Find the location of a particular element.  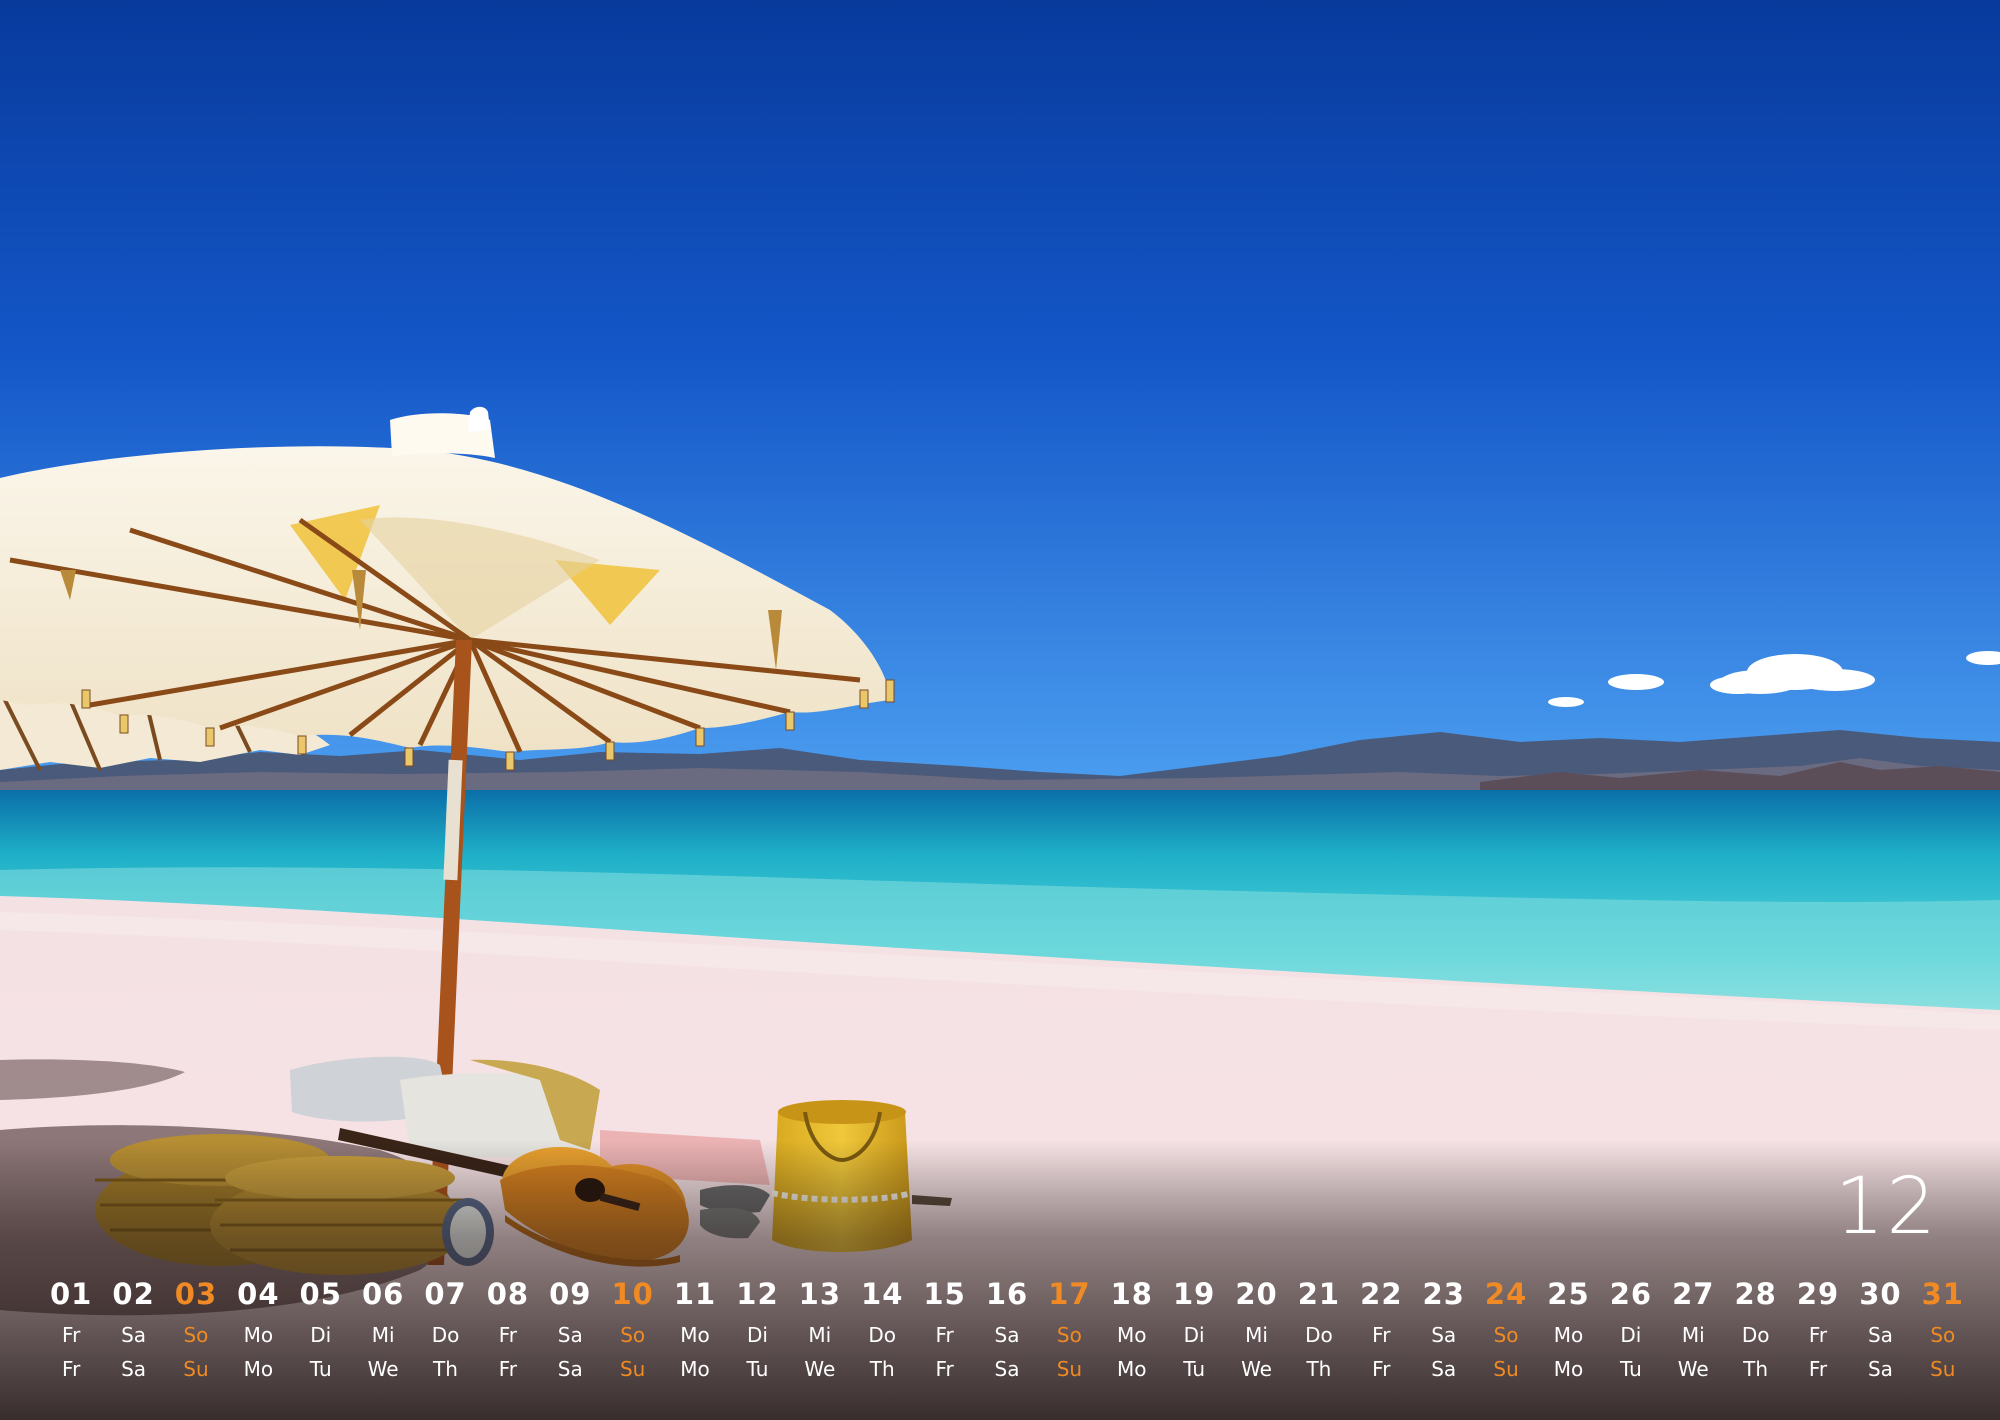

calendar-day: 10 So Su is located at coordinates (632, 1329).